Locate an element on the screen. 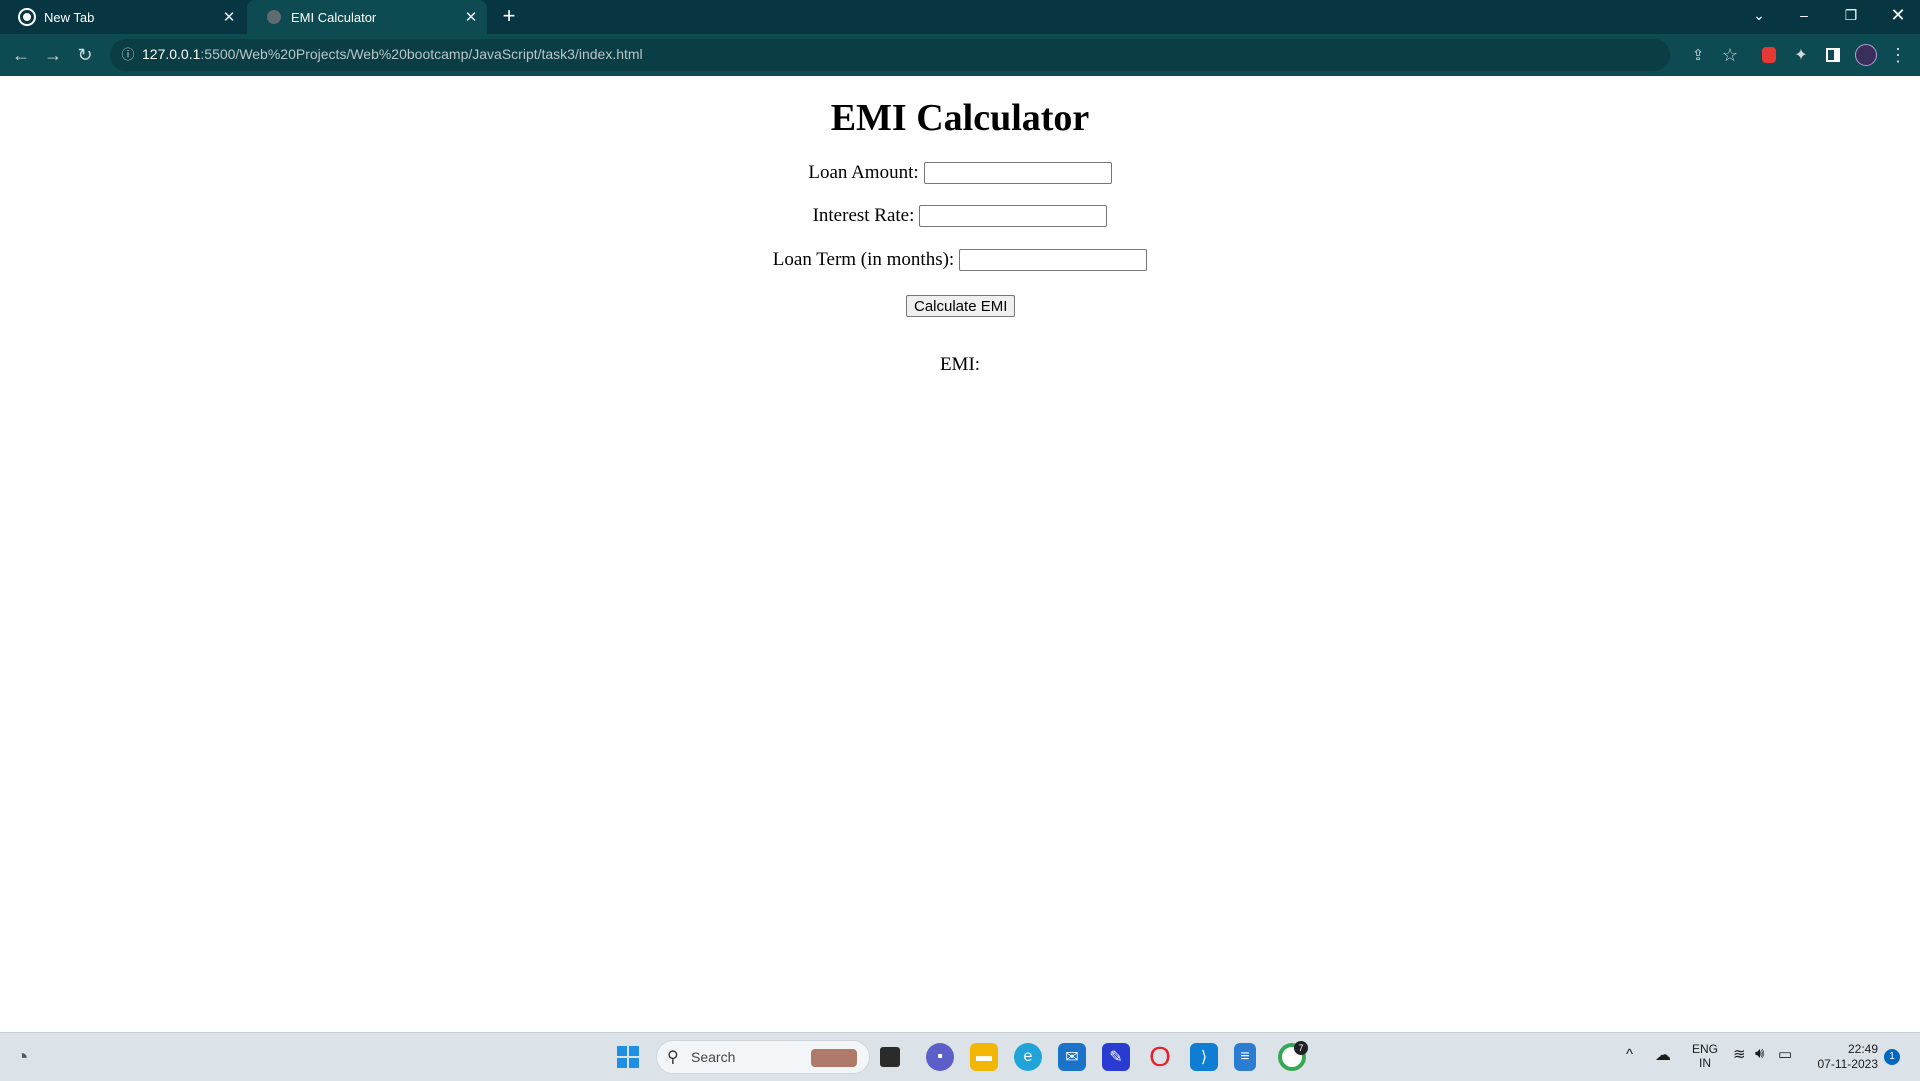 This screenshot has height=1081, width=1920. windows-logo-icon is located at coordinates (628, 1057).